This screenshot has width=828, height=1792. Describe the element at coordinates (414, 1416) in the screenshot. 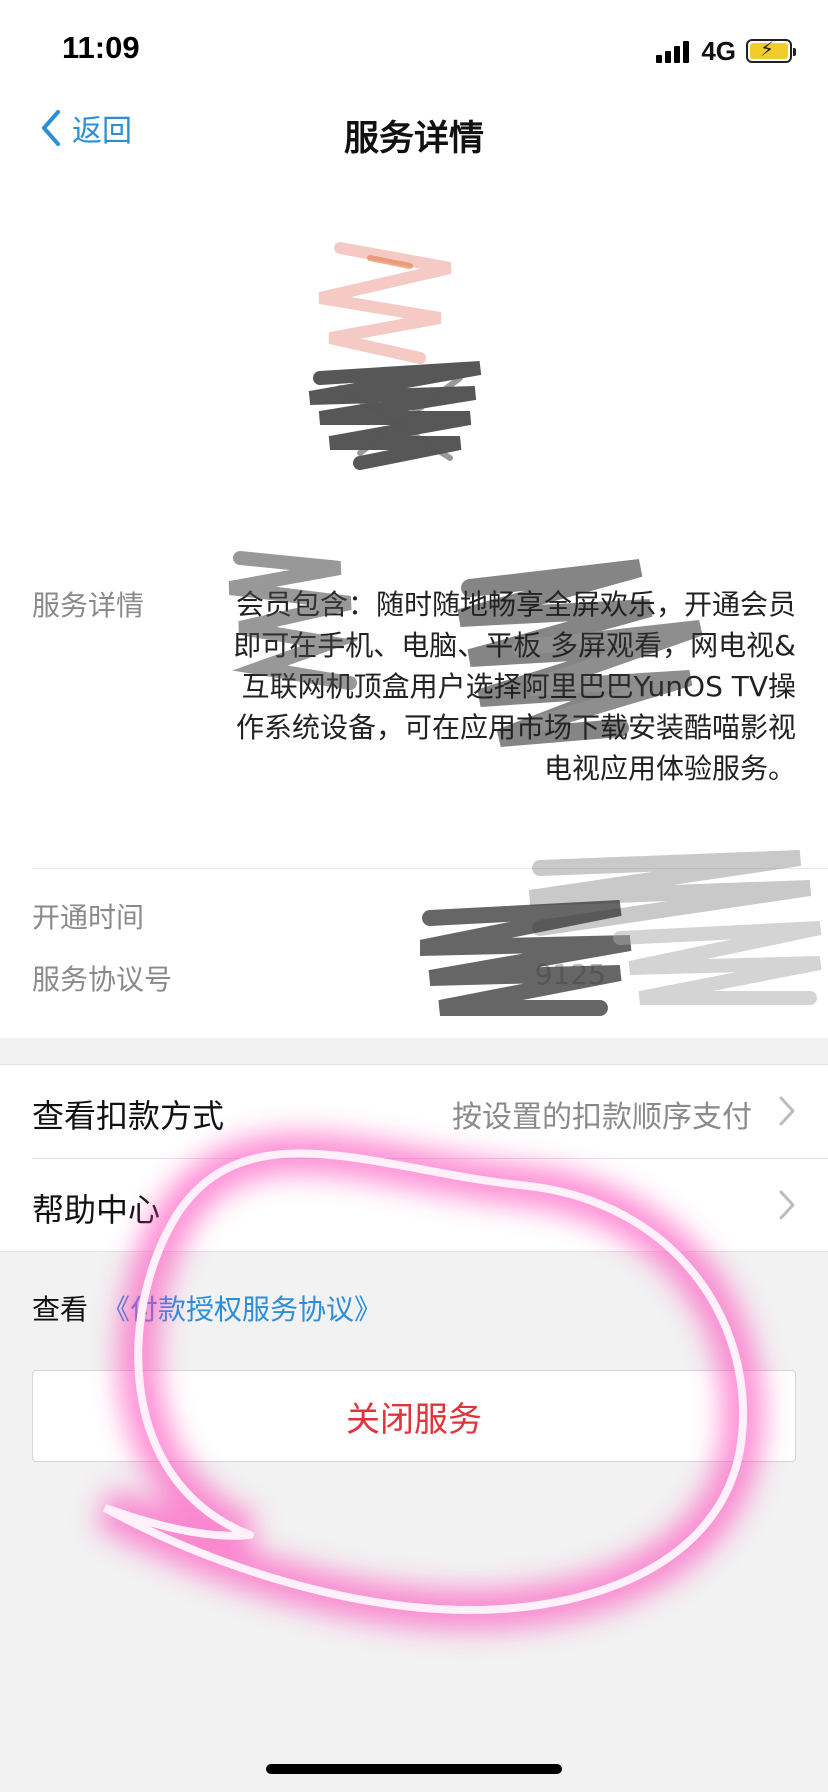

I see `close-service-button: 关闭服务` at that location.